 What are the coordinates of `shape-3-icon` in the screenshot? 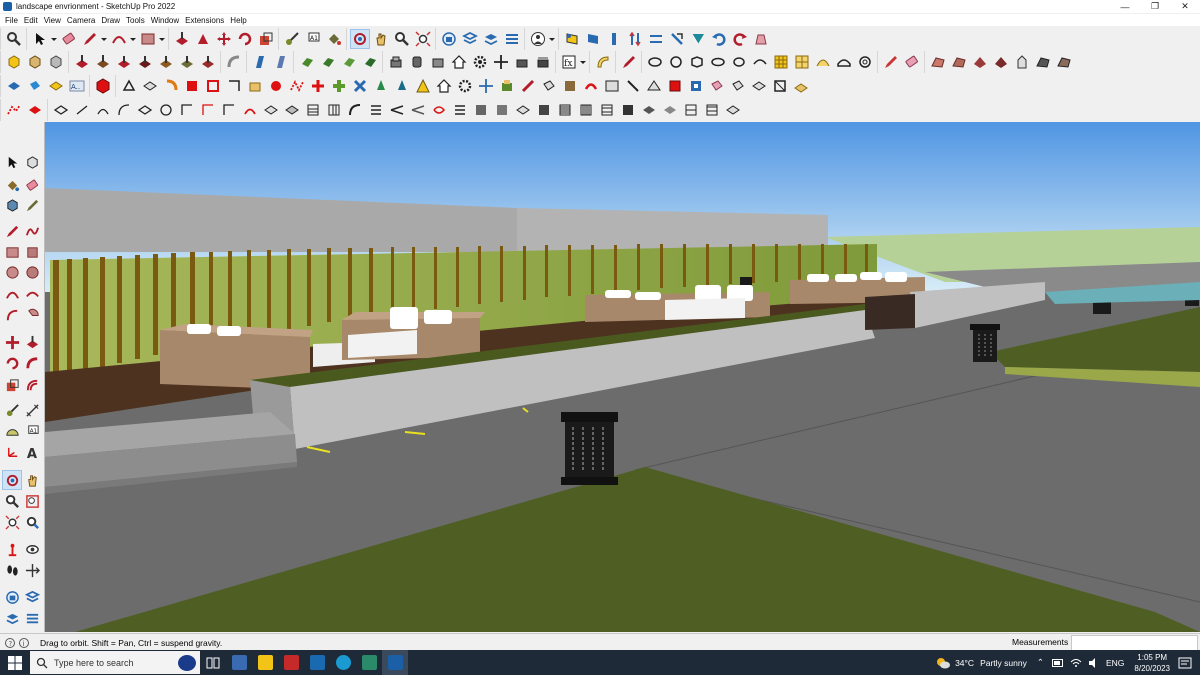 It's located at (697, 62).